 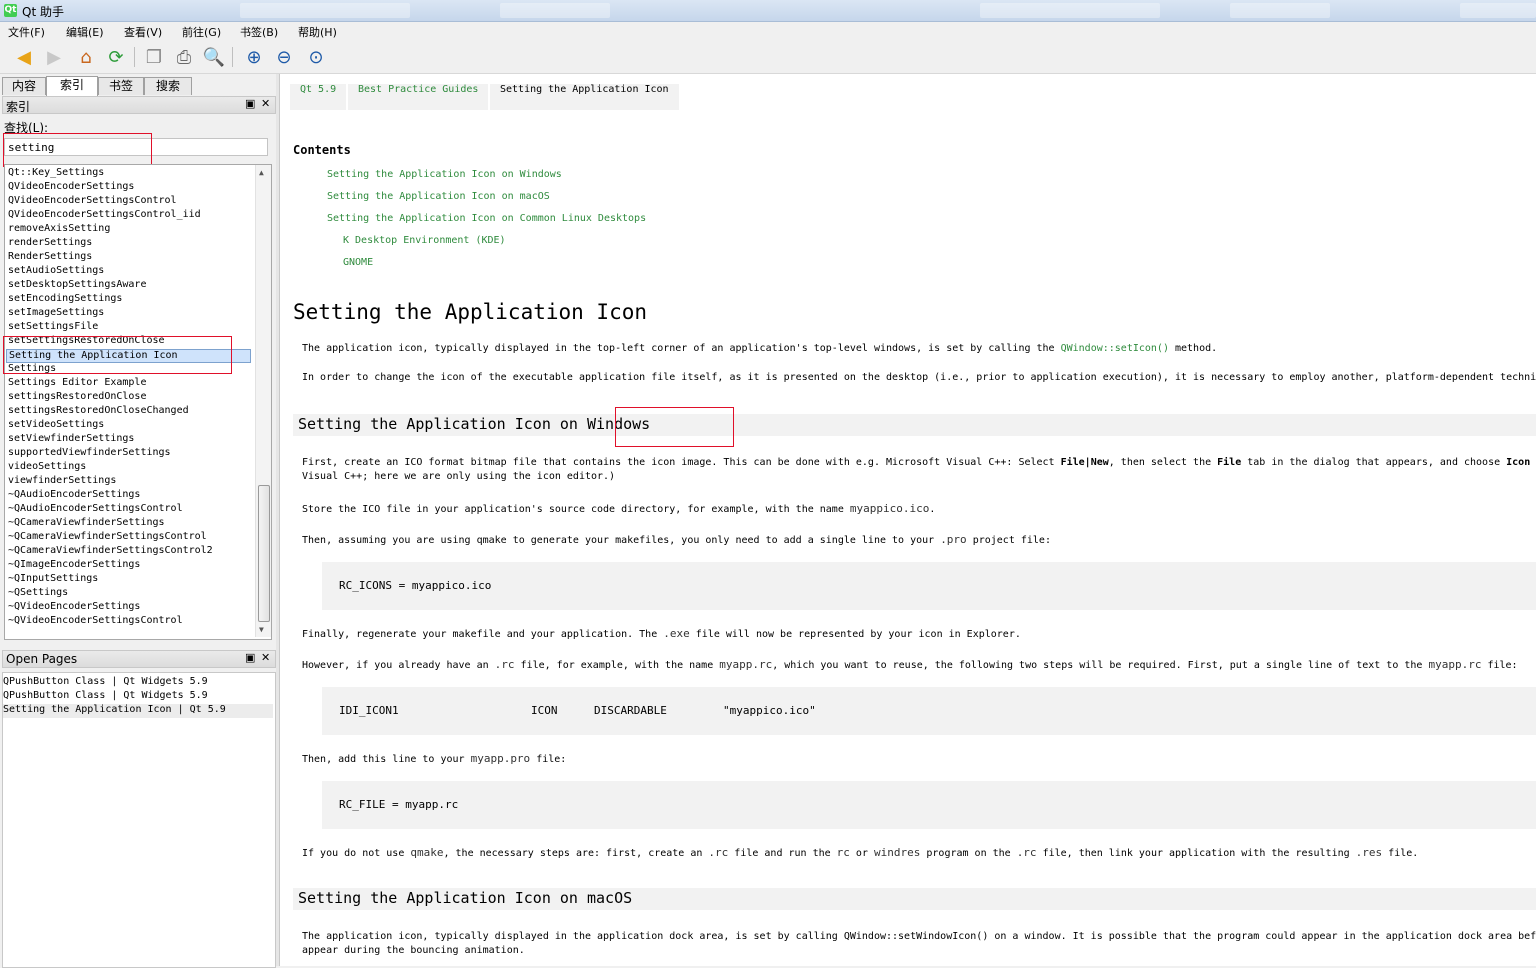 What do you see at coordinates (56, 174) in the screenshot?
I see `index-item: Qt::Key_Settings` at bounding box center [56, 174].